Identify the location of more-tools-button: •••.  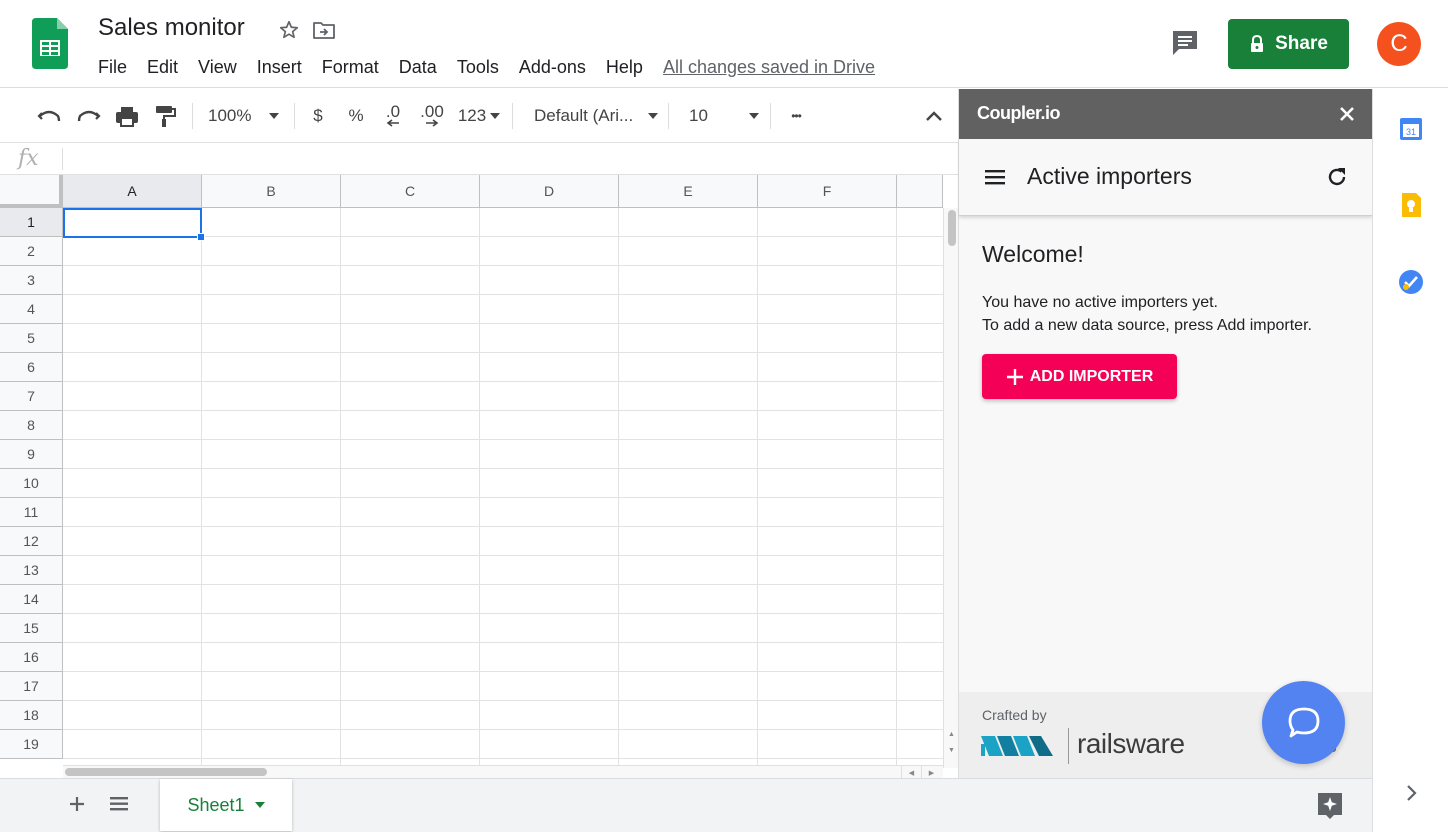
(796, 116).